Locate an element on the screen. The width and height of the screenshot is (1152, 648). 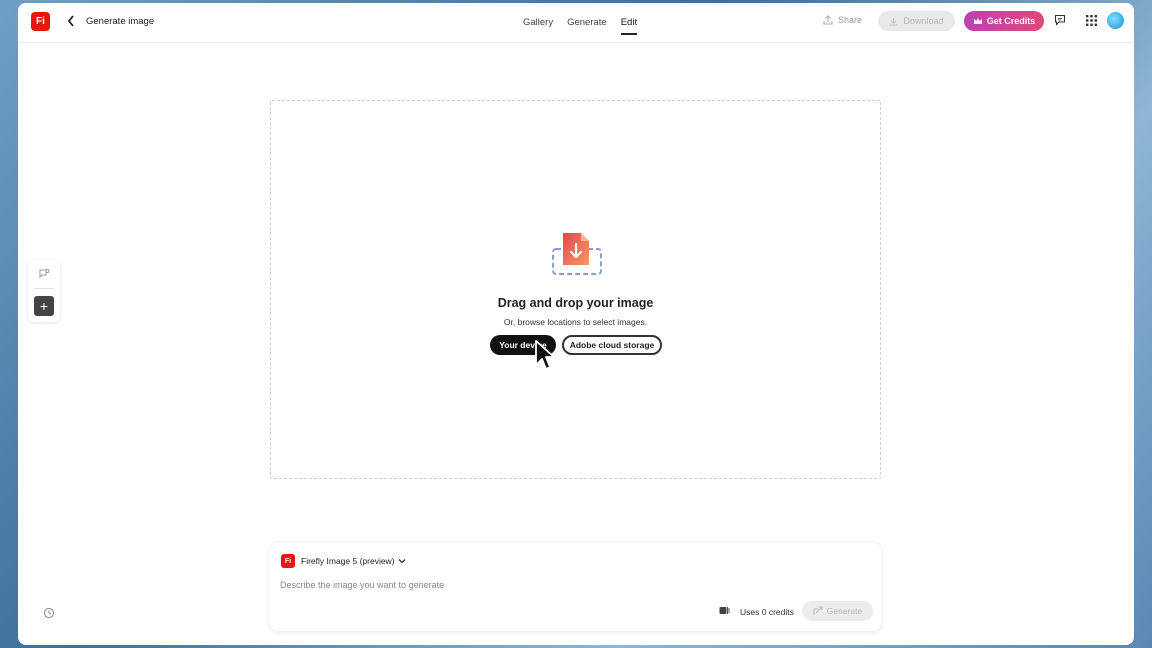
tab-gallery: Gallery is located at coordinates (538, 22).